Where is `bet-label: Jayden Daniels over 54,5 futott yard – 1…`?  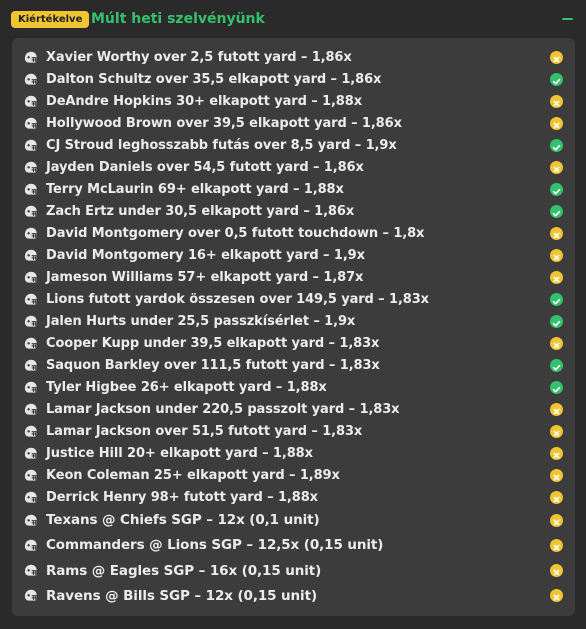
bet-label: Jayden Daniels over 54,5 futott yard – 1… is located at coordinates (205, 167).